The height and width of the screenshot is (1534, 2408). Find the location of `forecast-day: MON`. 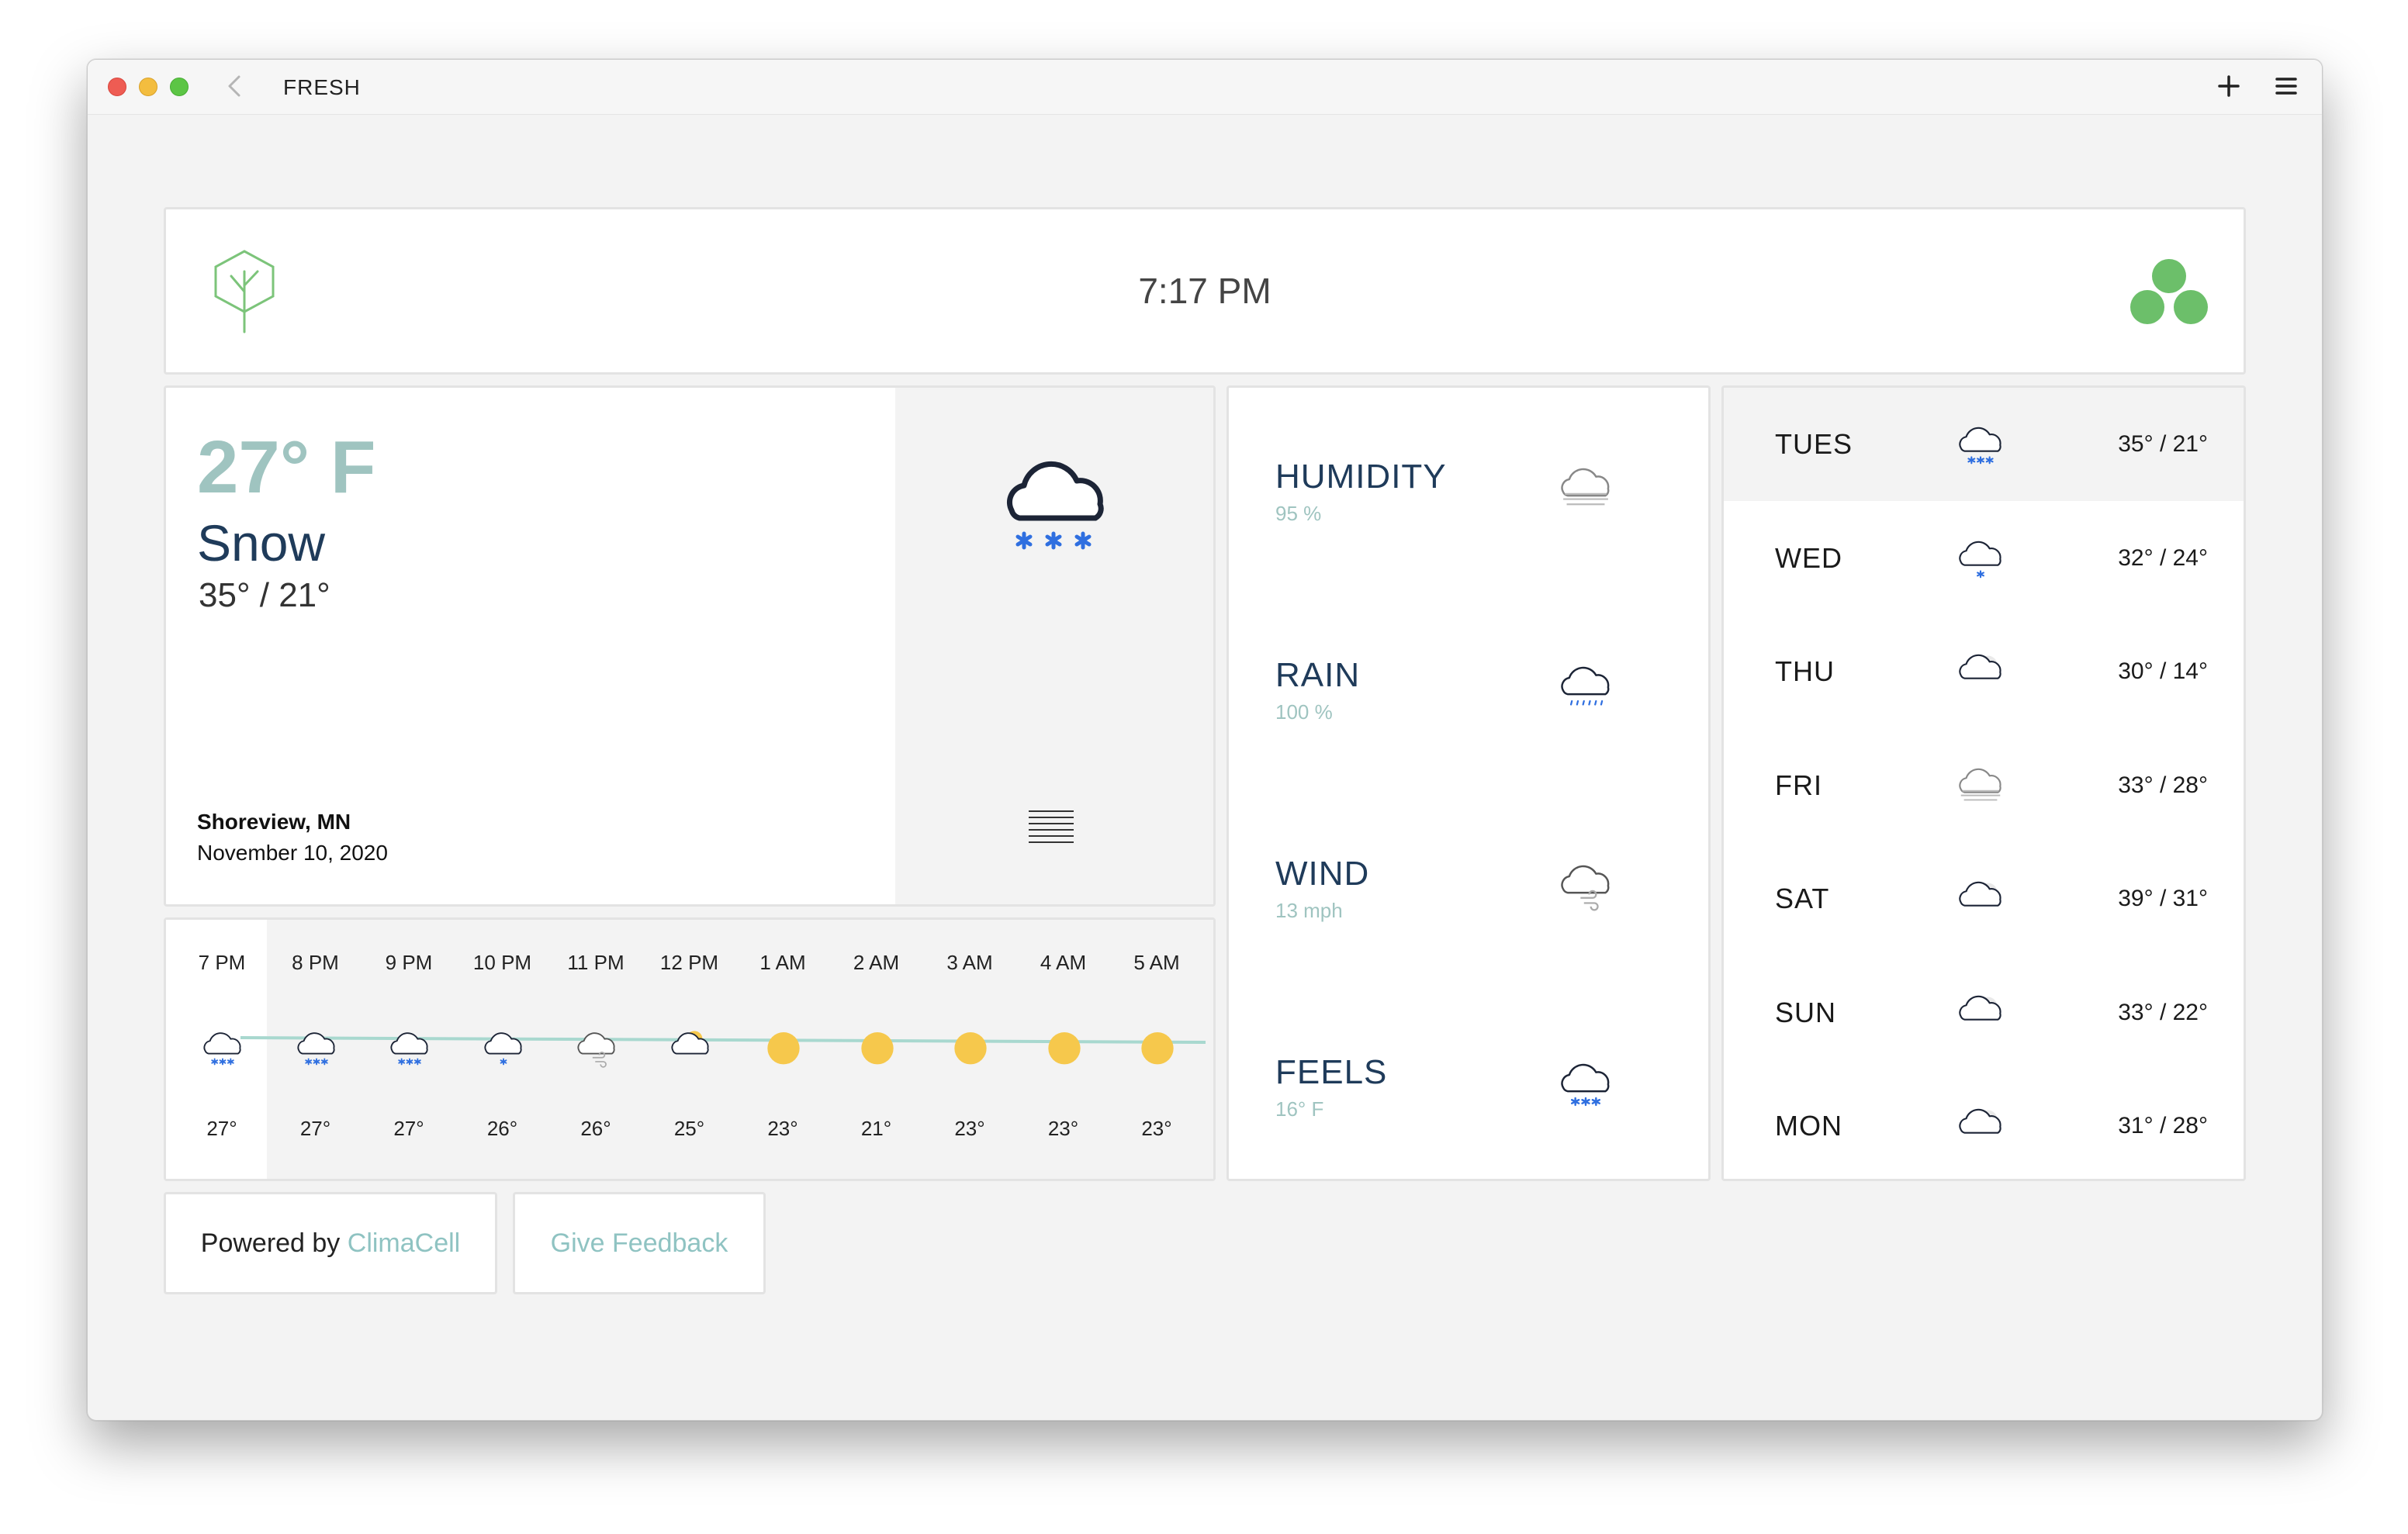

forecast-day: MON is located at coordinates (1809, 1126).